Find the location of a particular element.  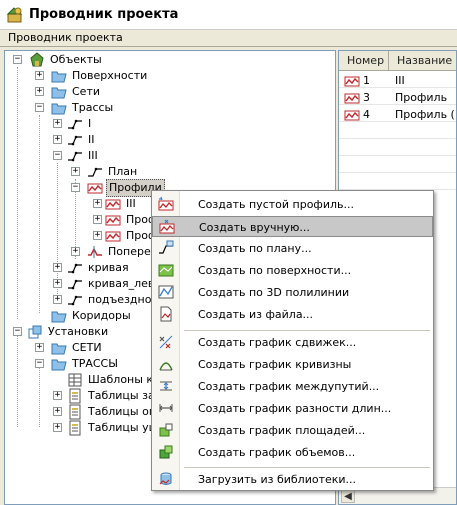

list-row-3: 4 is located at coordinates (357, 115).